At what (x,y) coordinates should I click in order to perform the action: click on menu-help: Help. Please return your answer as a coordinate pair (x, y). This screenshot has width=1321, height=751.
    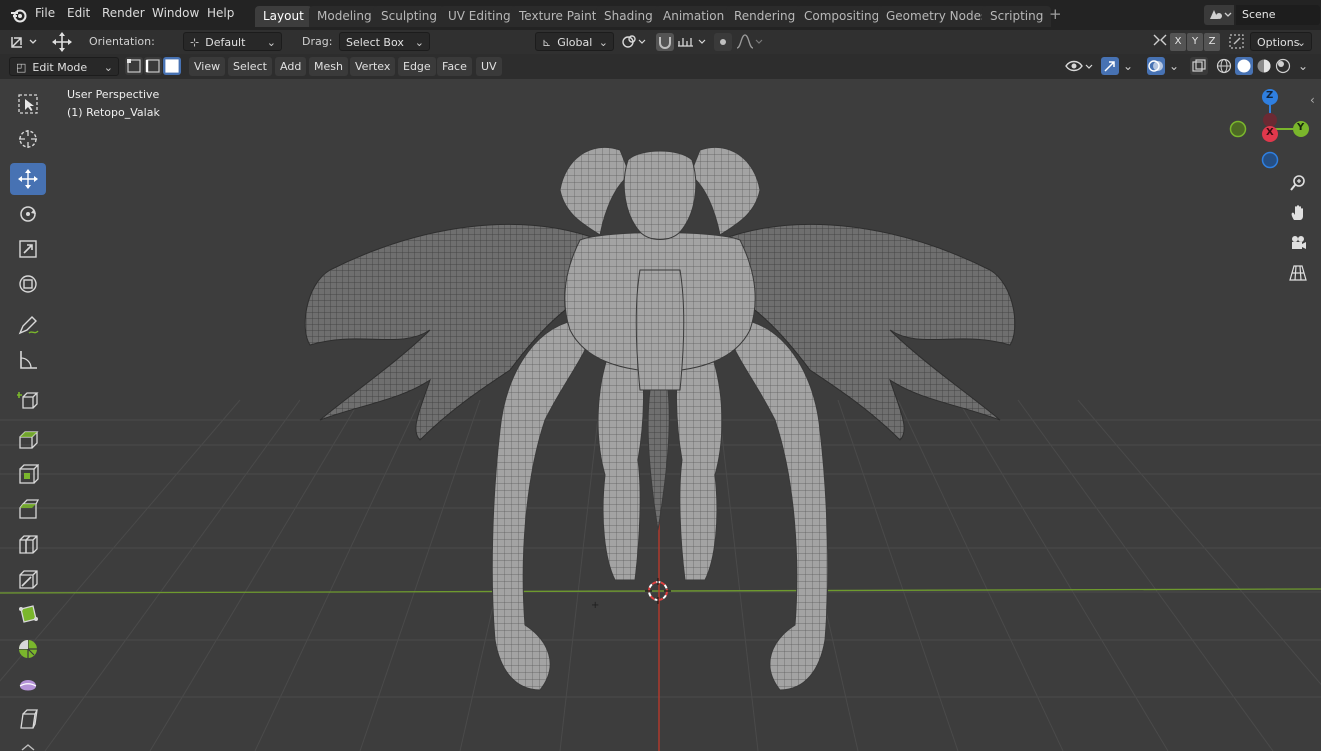
    Looking at the image, I should click on (220, 13).